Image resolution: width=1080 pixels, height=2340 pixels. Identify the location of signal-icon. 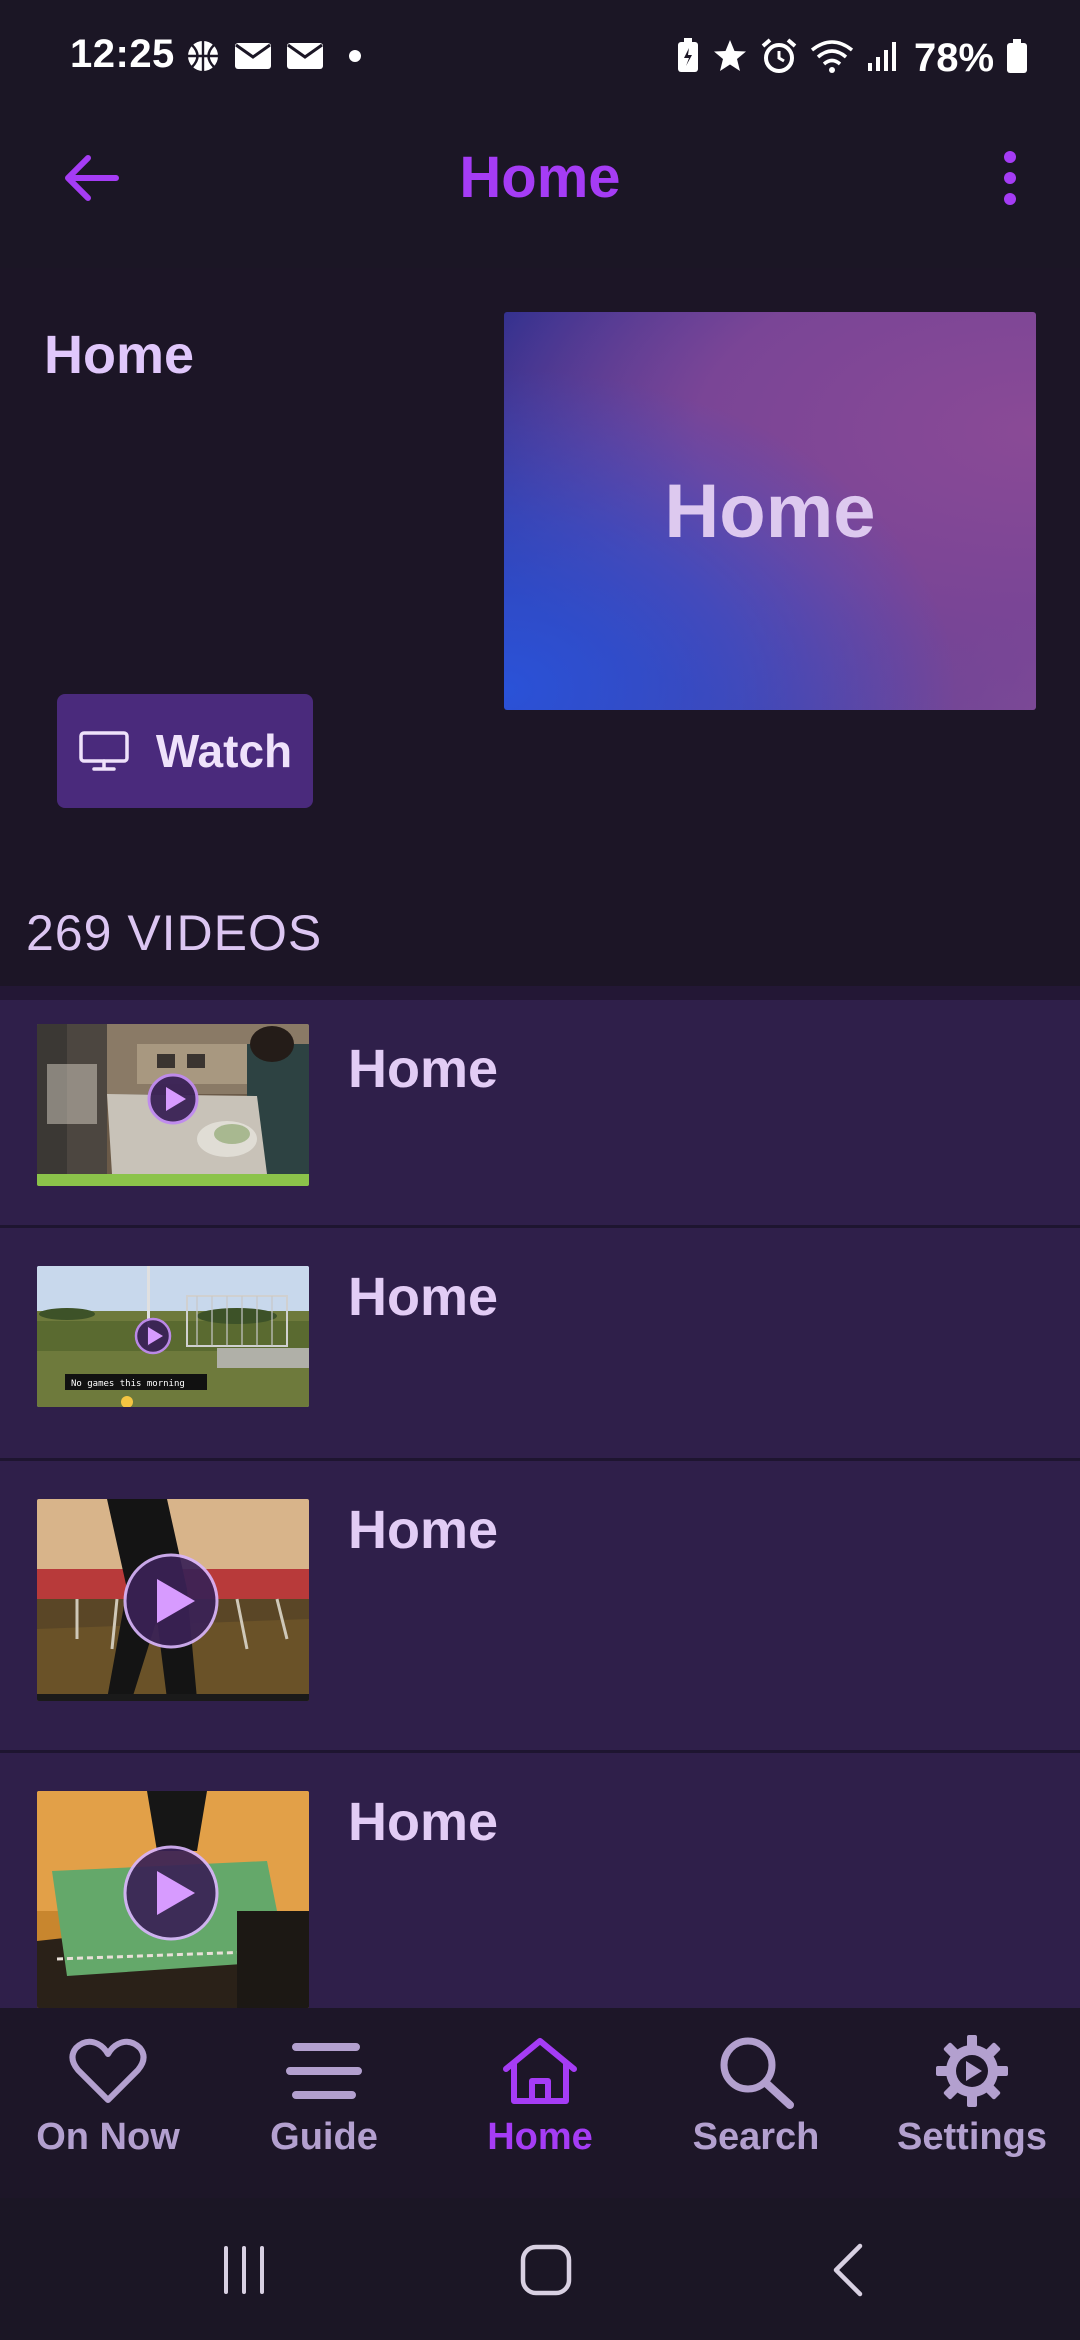
(884, 58).